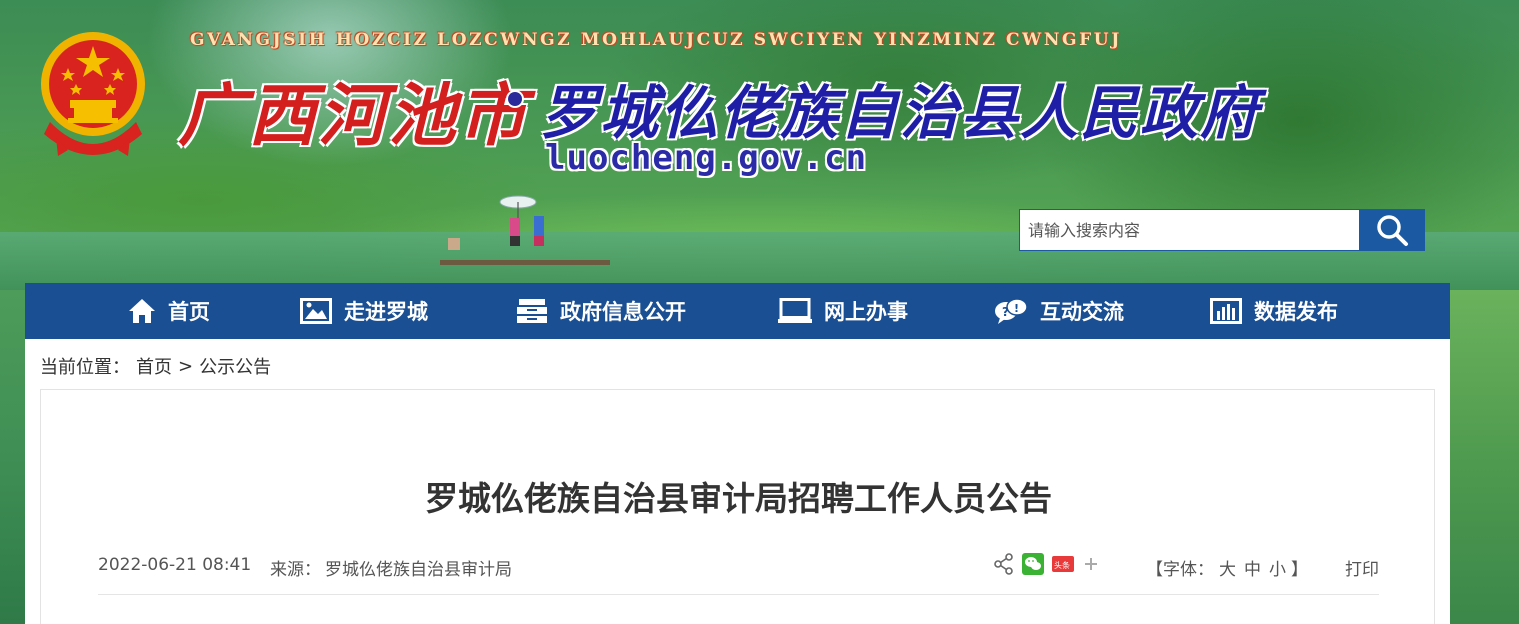  What do you see at coordinates (1226, 311) in the screenshot?
I see `bar-chart-icon` at bounding box center [1226, 311].